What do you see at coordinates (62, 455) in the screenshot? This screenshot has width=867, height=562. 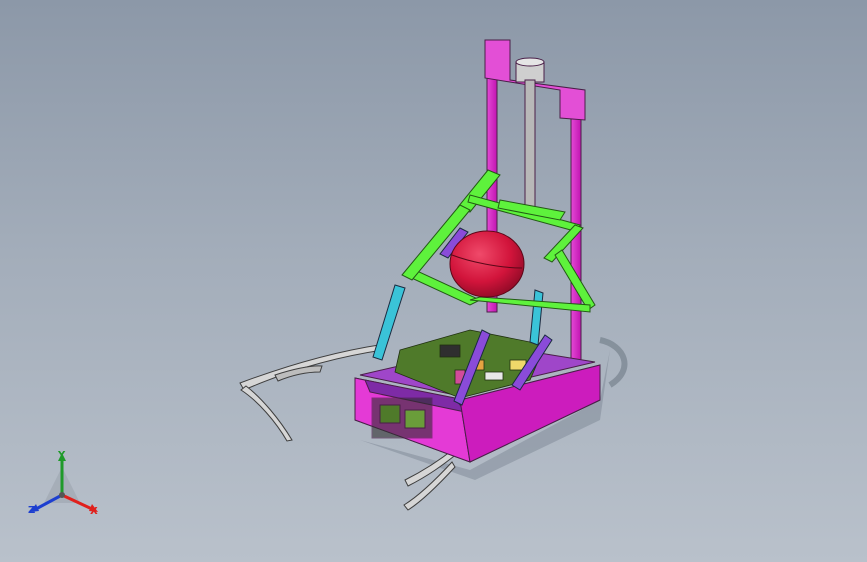 I see `y-axis-label: Y` at bounding box center [62, 455].